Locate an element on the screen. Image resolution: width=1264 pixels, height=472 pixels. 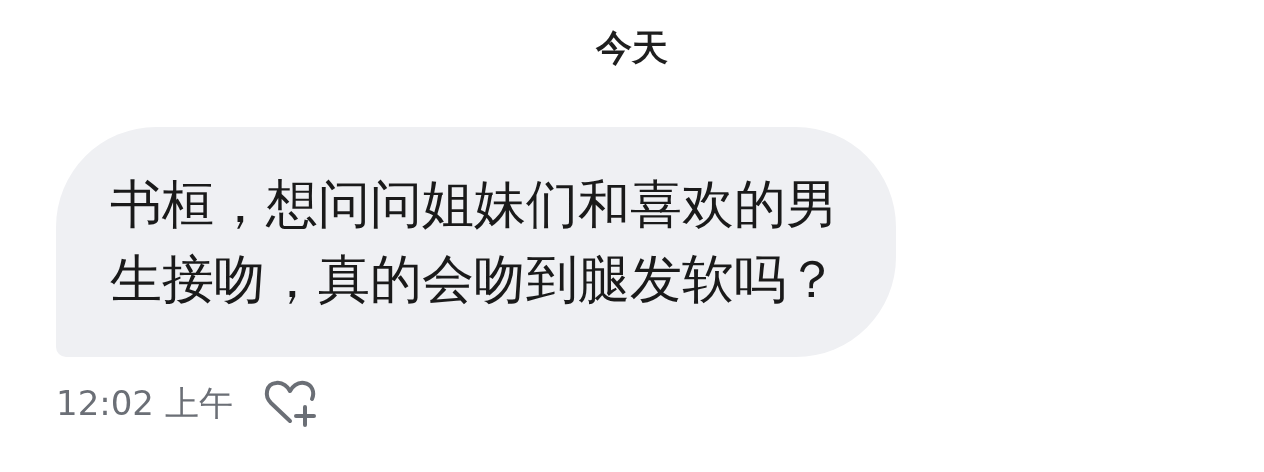
heart-plus-icon is located at coordinates (289, 403).